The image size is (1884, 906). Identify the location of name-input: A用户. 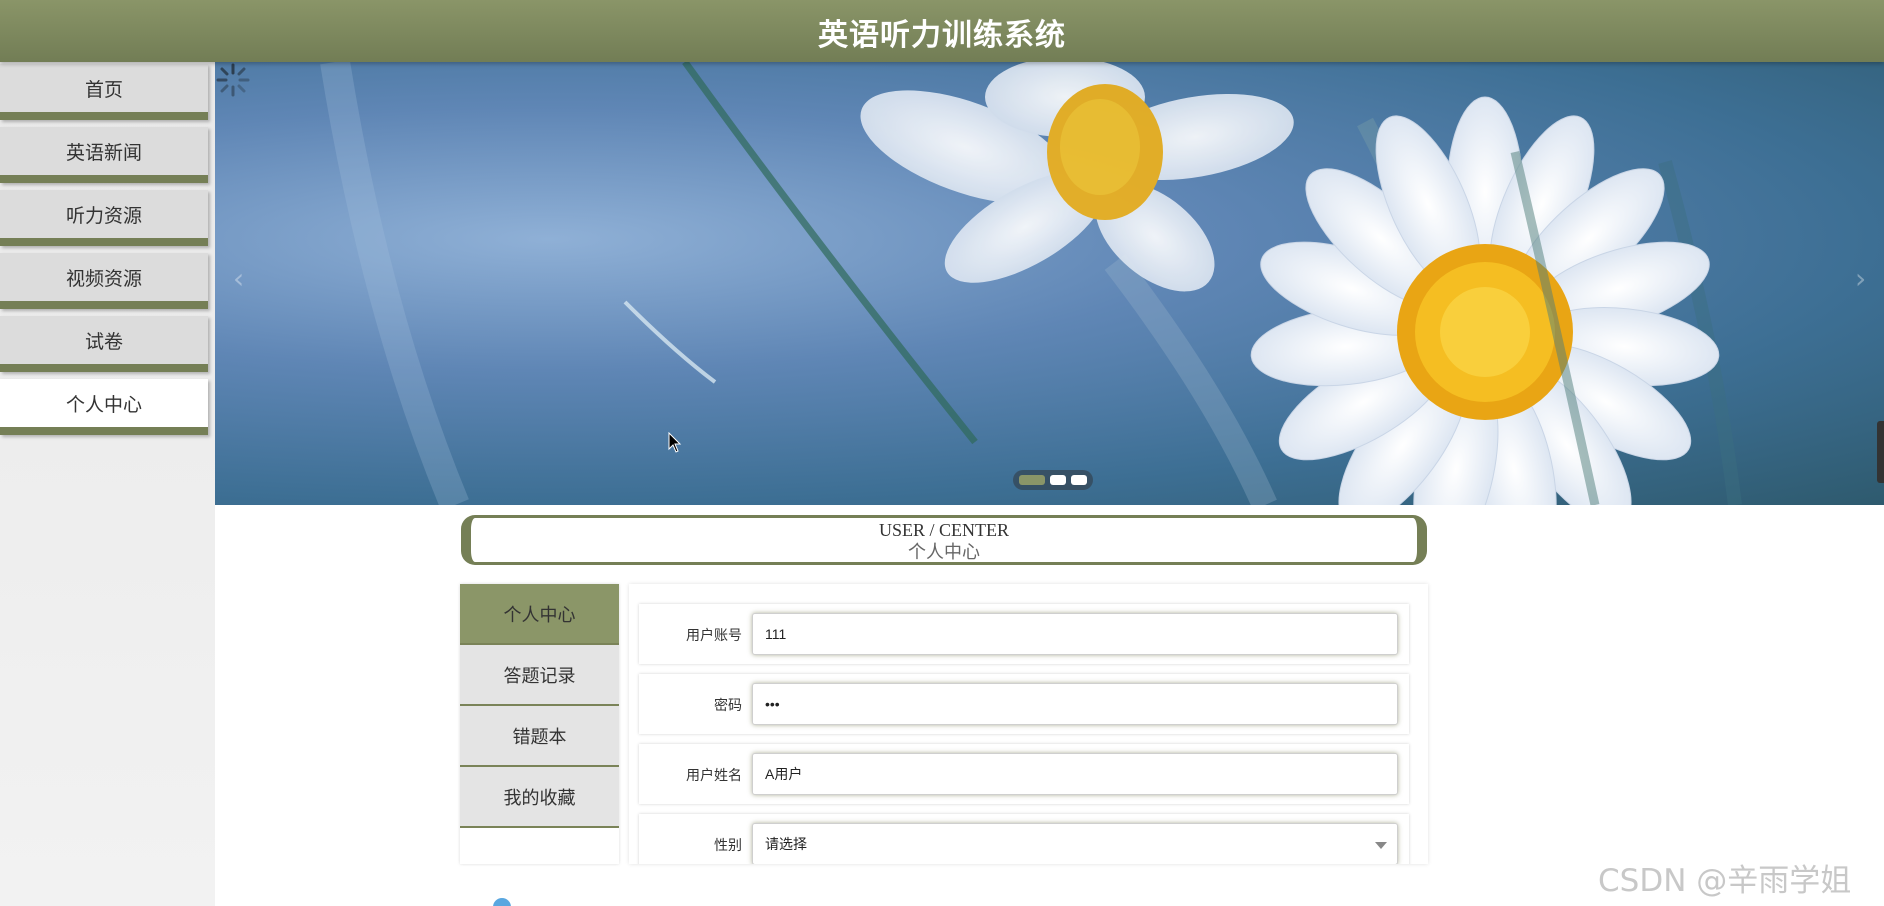
(1075, 774).